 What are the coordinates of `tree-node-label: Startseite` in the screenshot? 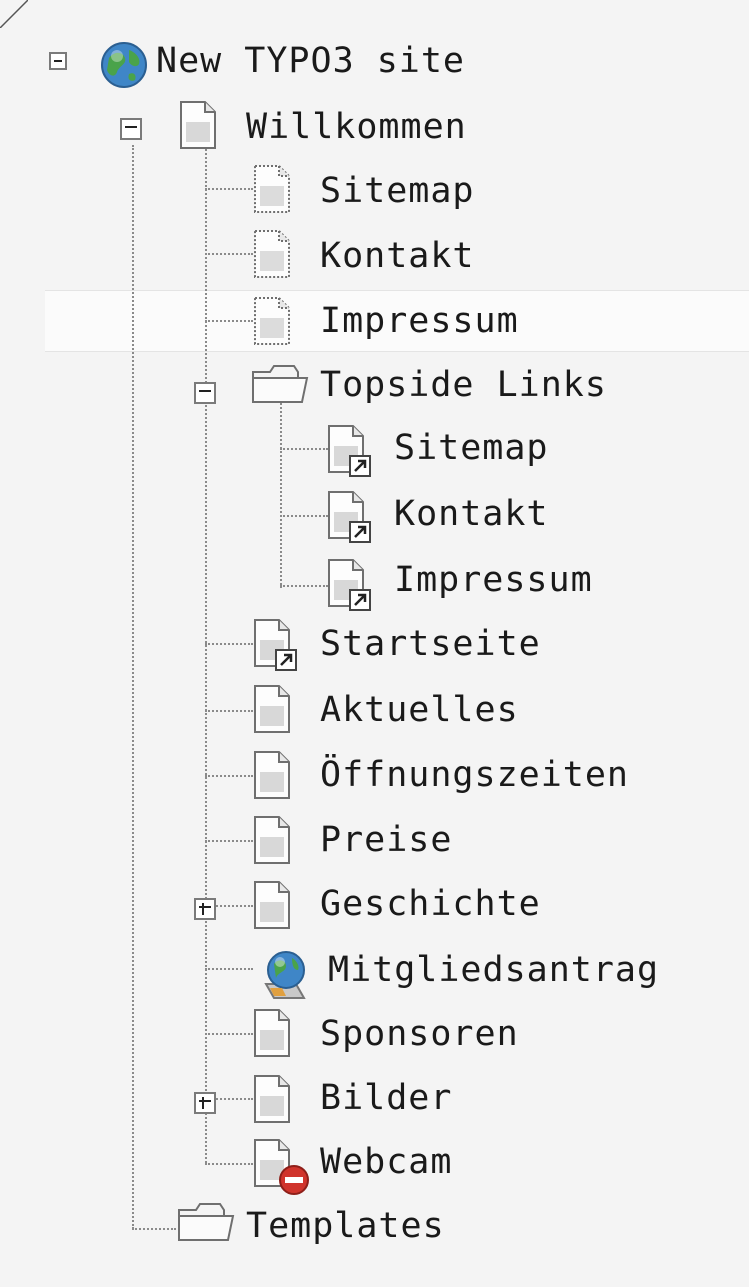 It's located at (430, 644).